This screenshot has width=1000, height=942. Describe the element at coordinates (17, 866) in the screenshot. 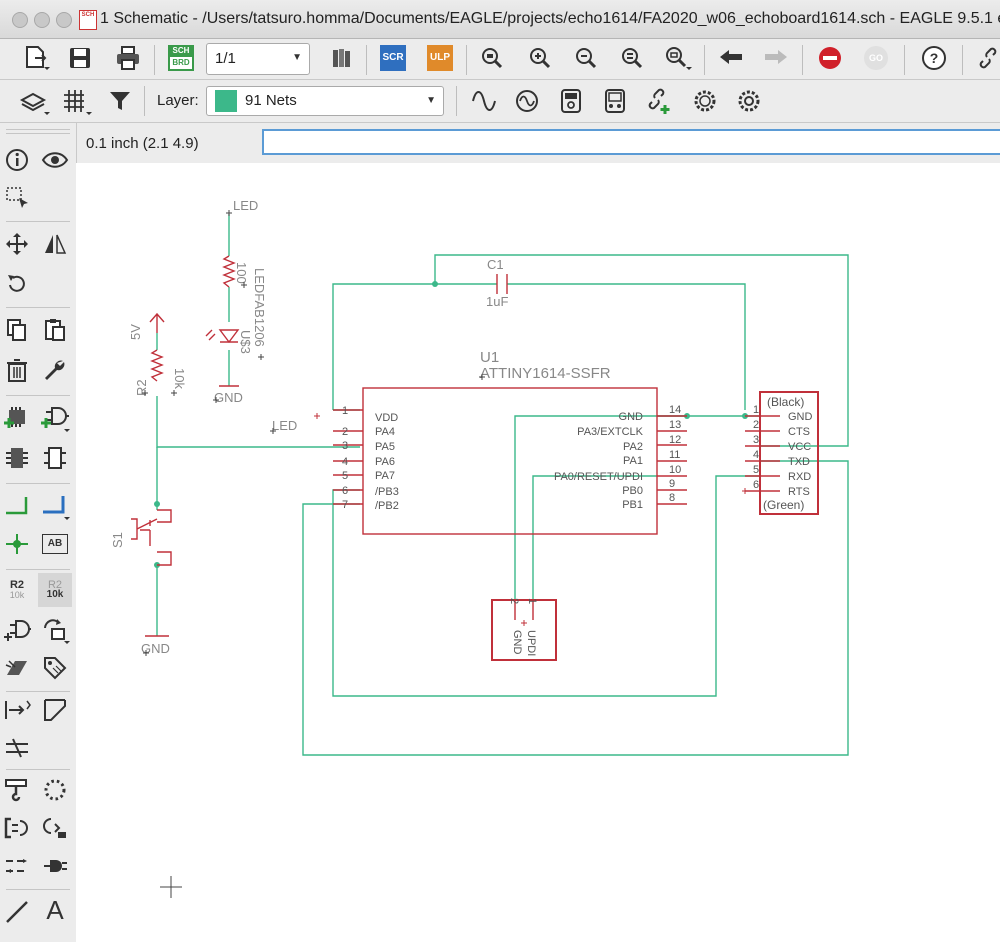

I see `swap-pins-icon` at that location.